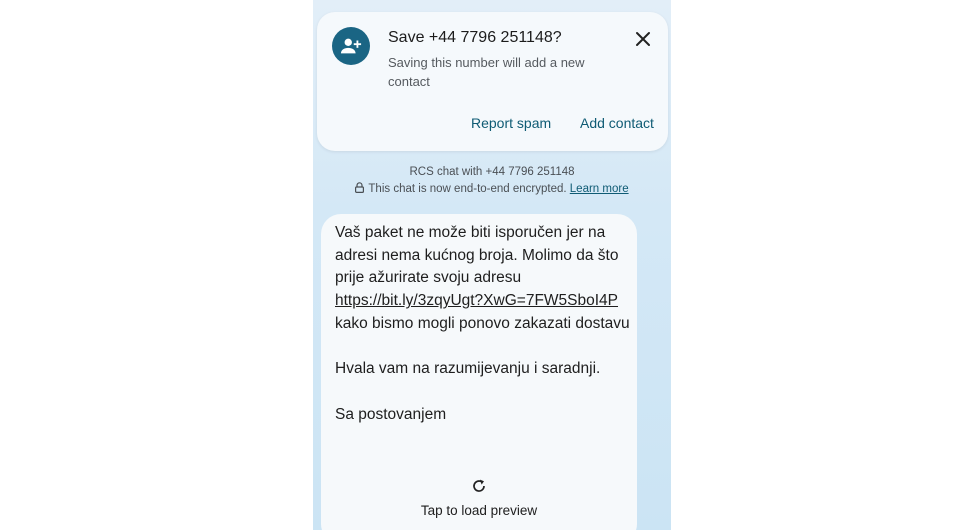 Image resolution: width=970 pixels, height=530 pixels. Describe the element at coordinates (479, 485) in the screenshot. I see `refresh-icon` at that location.